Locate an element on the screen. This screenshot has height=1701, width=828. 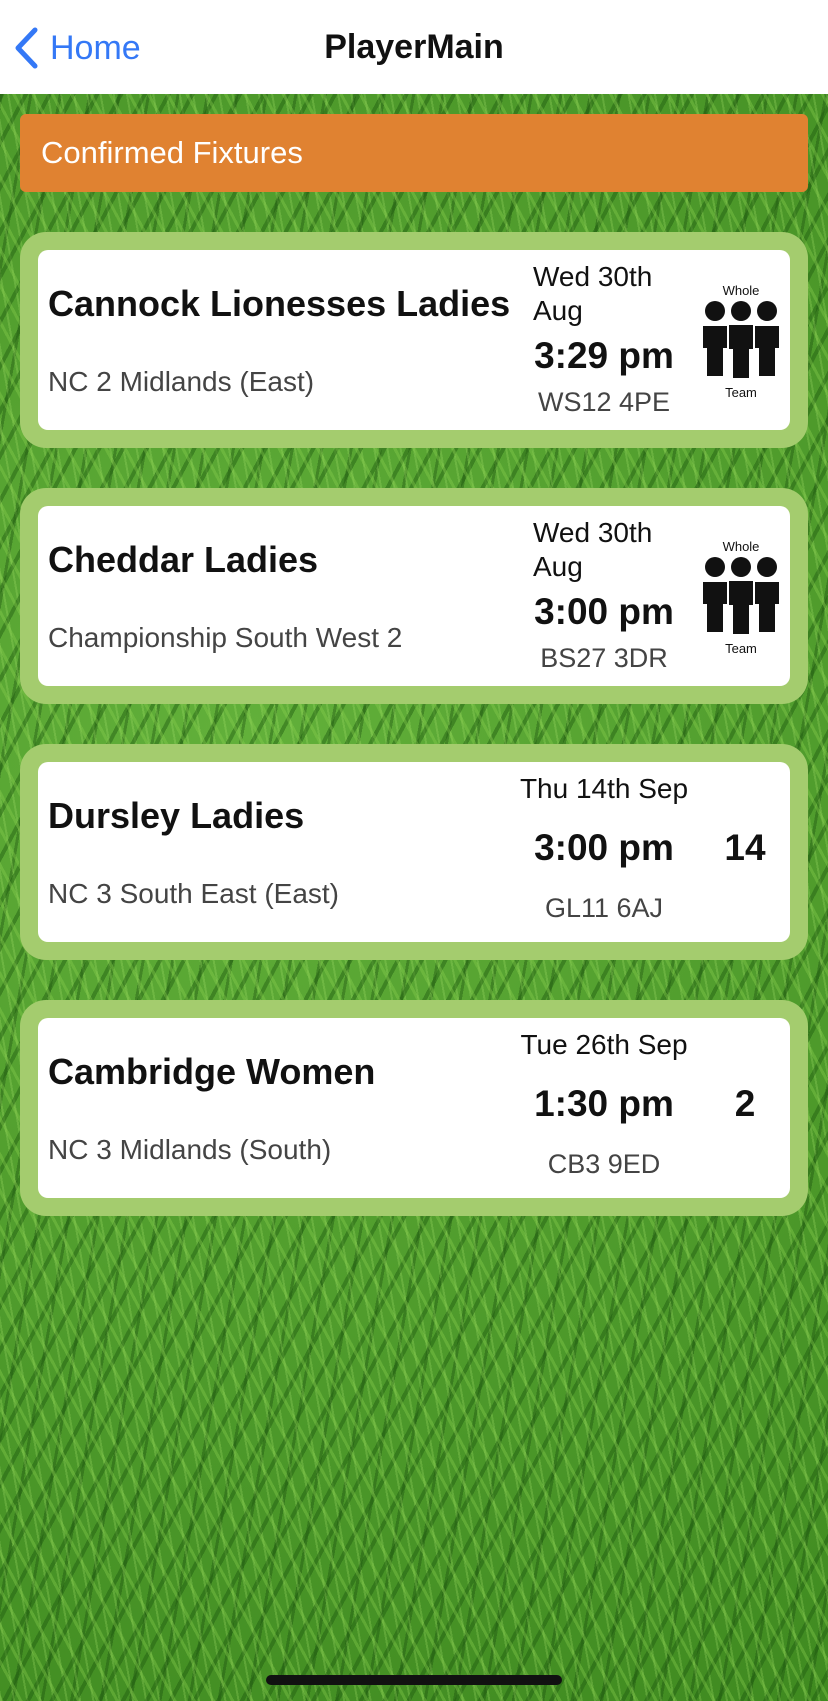
navigation-bar: Home PlayerMain is located at coordinates (414, 47).